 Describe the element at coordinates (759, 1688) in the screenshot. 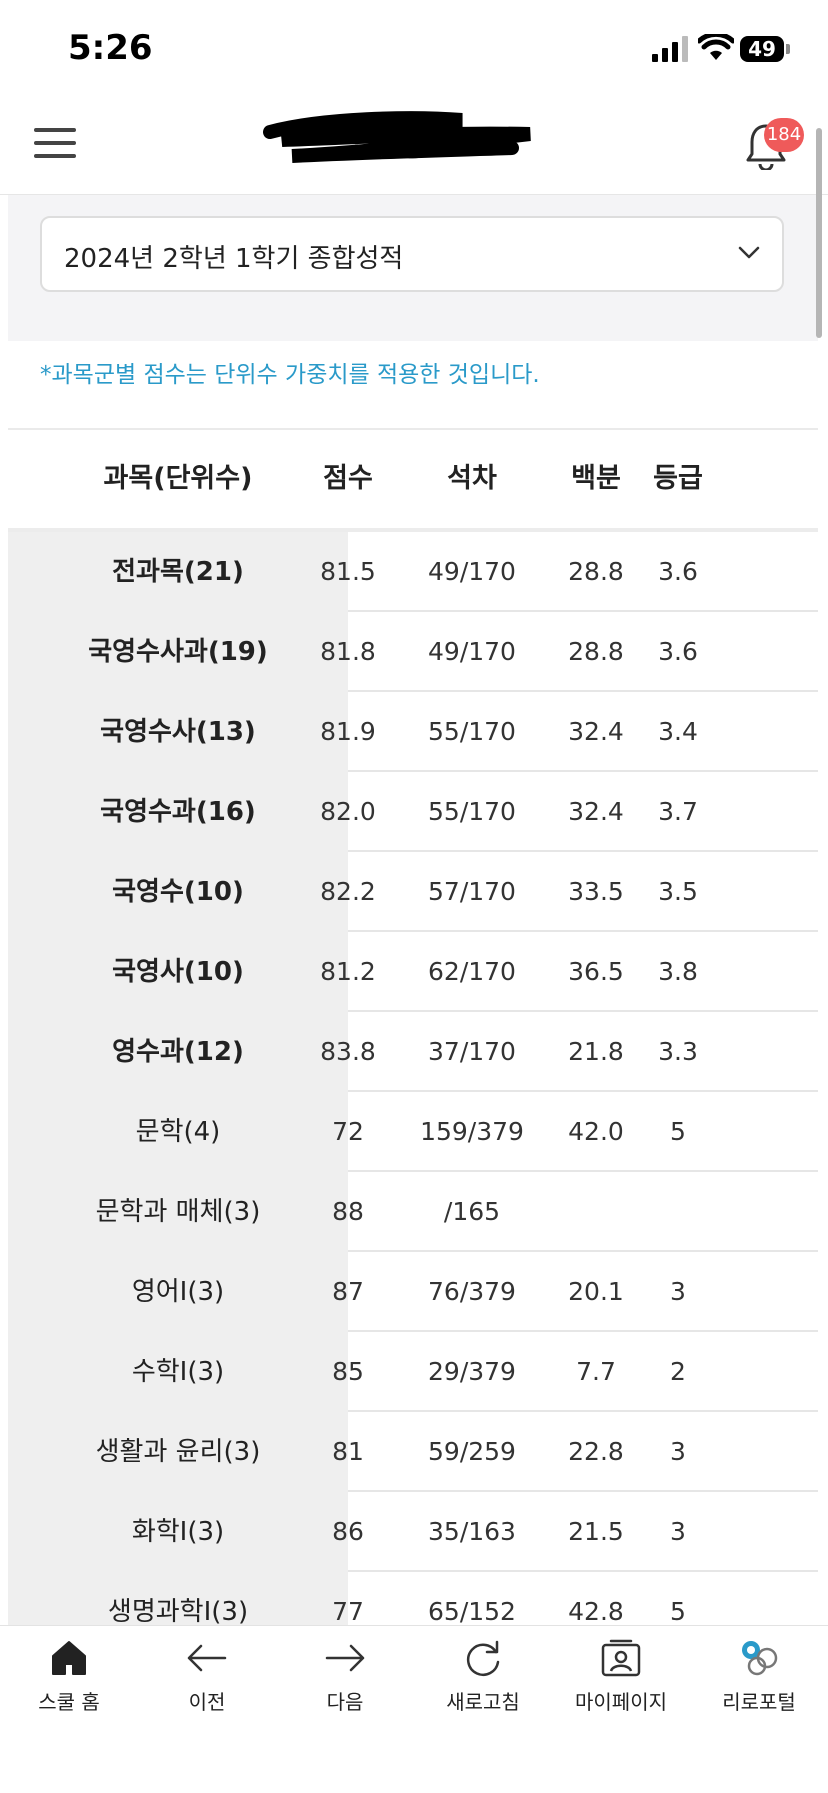

I see `nav-portal: 리로포털` at that location.